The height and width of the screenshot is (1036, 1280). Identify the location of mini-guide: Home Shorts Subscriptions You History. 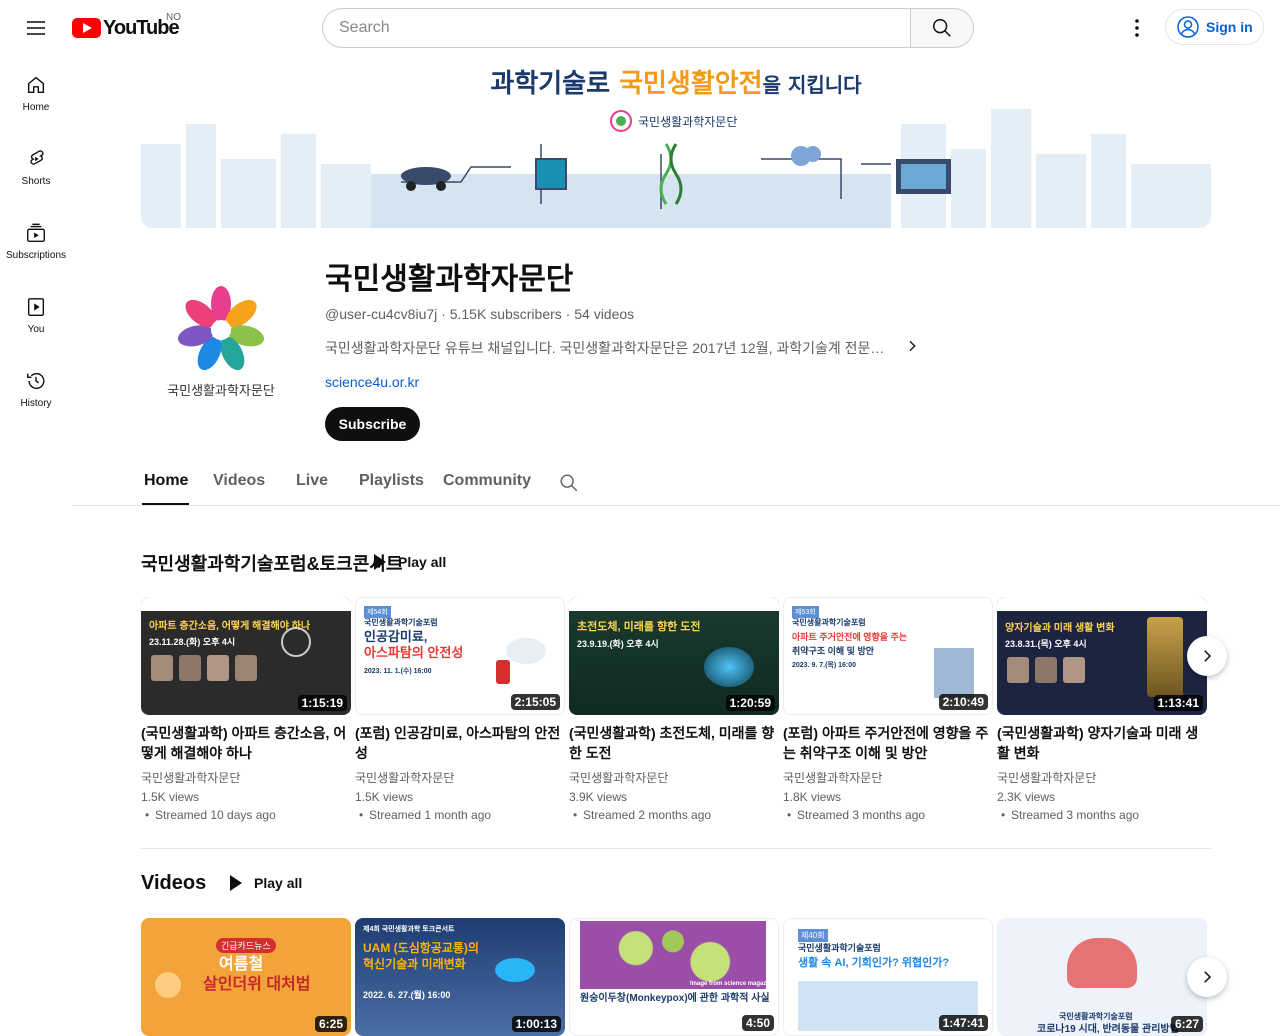
(36, 241).